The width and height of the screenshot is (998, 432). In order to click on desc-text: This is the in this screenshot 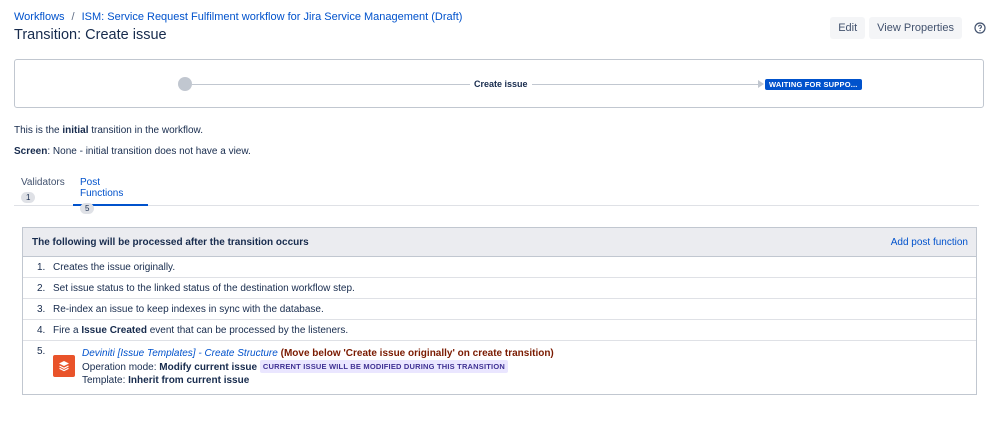, I will do `click(38, 130)`.